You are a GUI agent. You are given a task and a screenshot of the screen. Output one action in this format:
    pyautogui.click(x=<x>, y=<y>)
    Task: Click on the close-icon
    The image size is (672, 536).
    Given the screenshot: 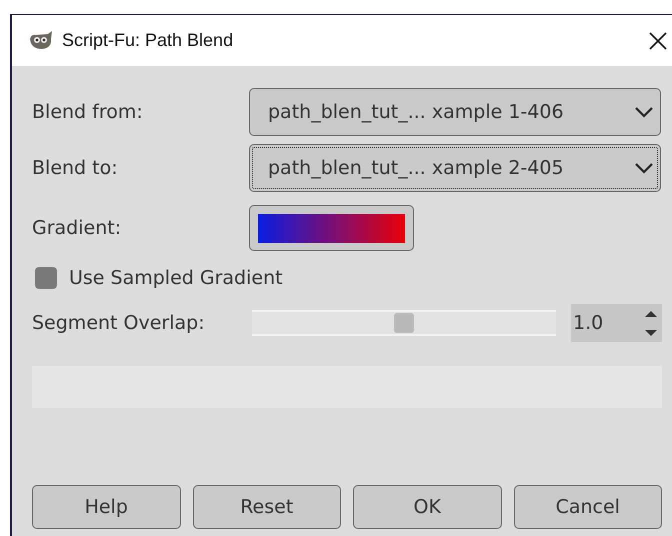 What is the action you would take?
    pyautogui.click(x=658, y=40)
    